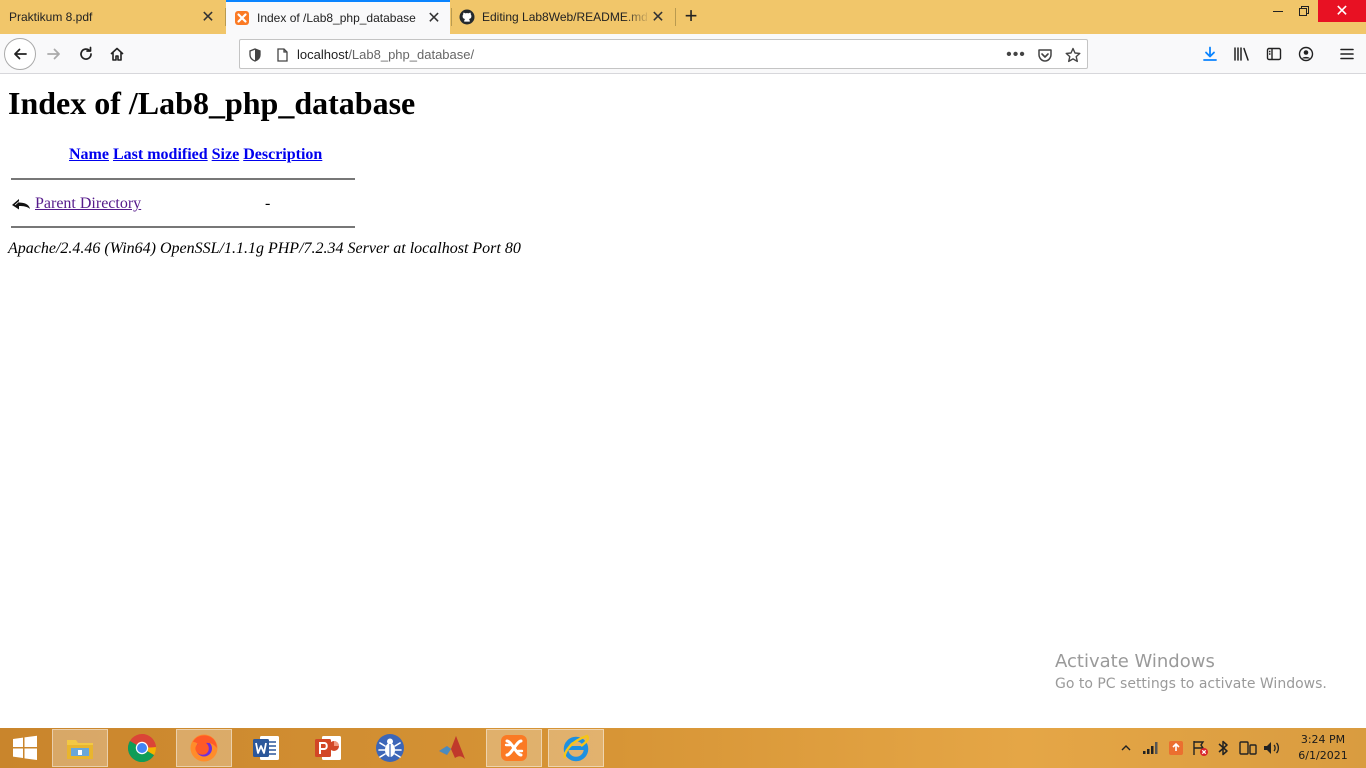 The height and width of the screenshot is (768, 1366). I want to click on directory-listing-table: Name Last modified Size Description, so click(166, 155).